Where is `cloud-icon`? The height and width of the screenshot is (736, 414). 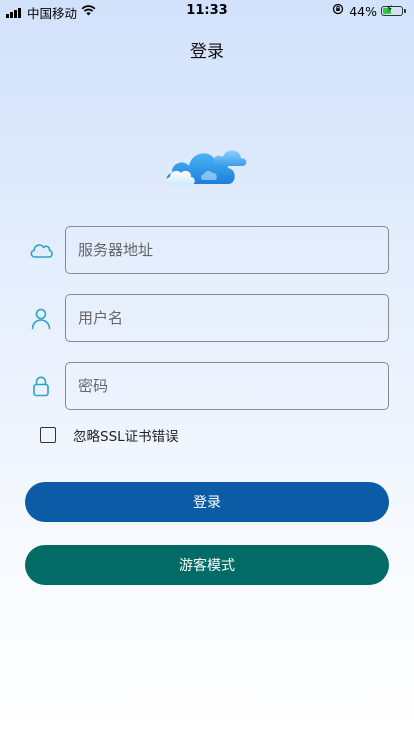 cloud-icon is located at coordinates (41, 250).